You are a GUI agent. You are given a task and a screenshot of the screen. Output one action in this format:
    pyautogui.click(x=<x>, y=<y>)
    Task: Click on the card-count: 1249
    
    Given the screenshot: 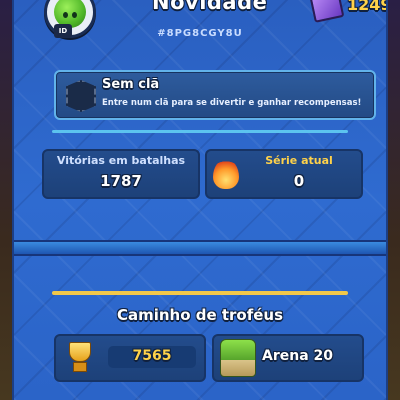 What is the action you would take?
    pyautogui.click(x=367, y=7)
    